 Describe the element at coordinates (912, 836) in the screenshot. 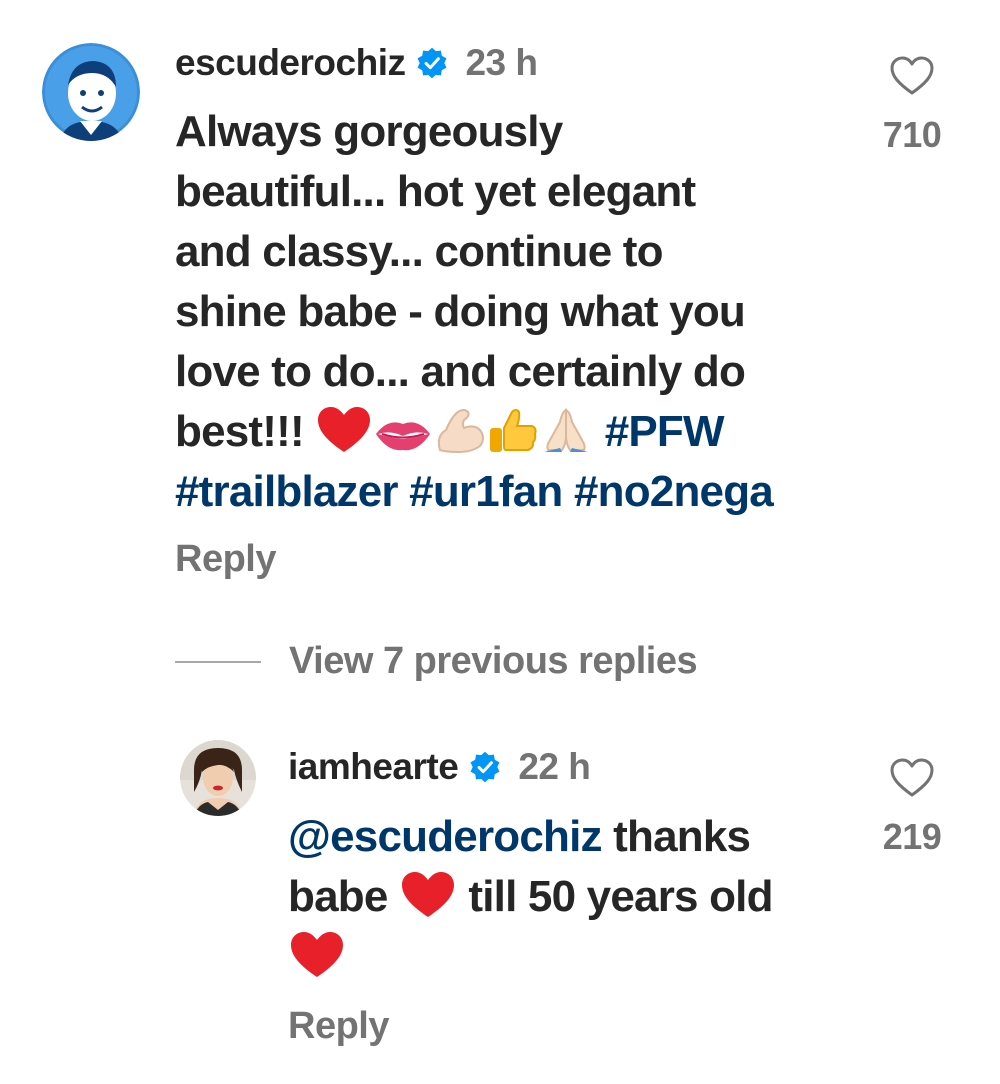

I see `like-count: 219` at that location.